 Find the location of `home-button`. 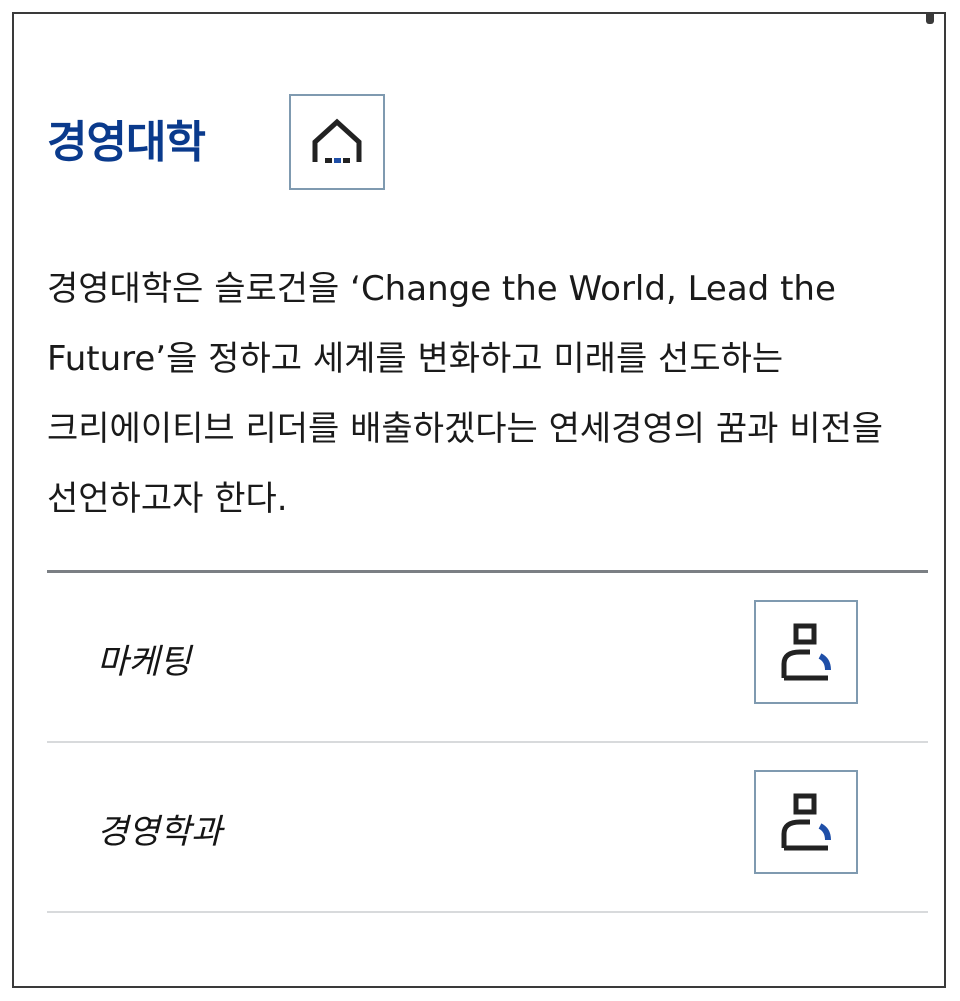

home-button is located at coordinates (337, 142).